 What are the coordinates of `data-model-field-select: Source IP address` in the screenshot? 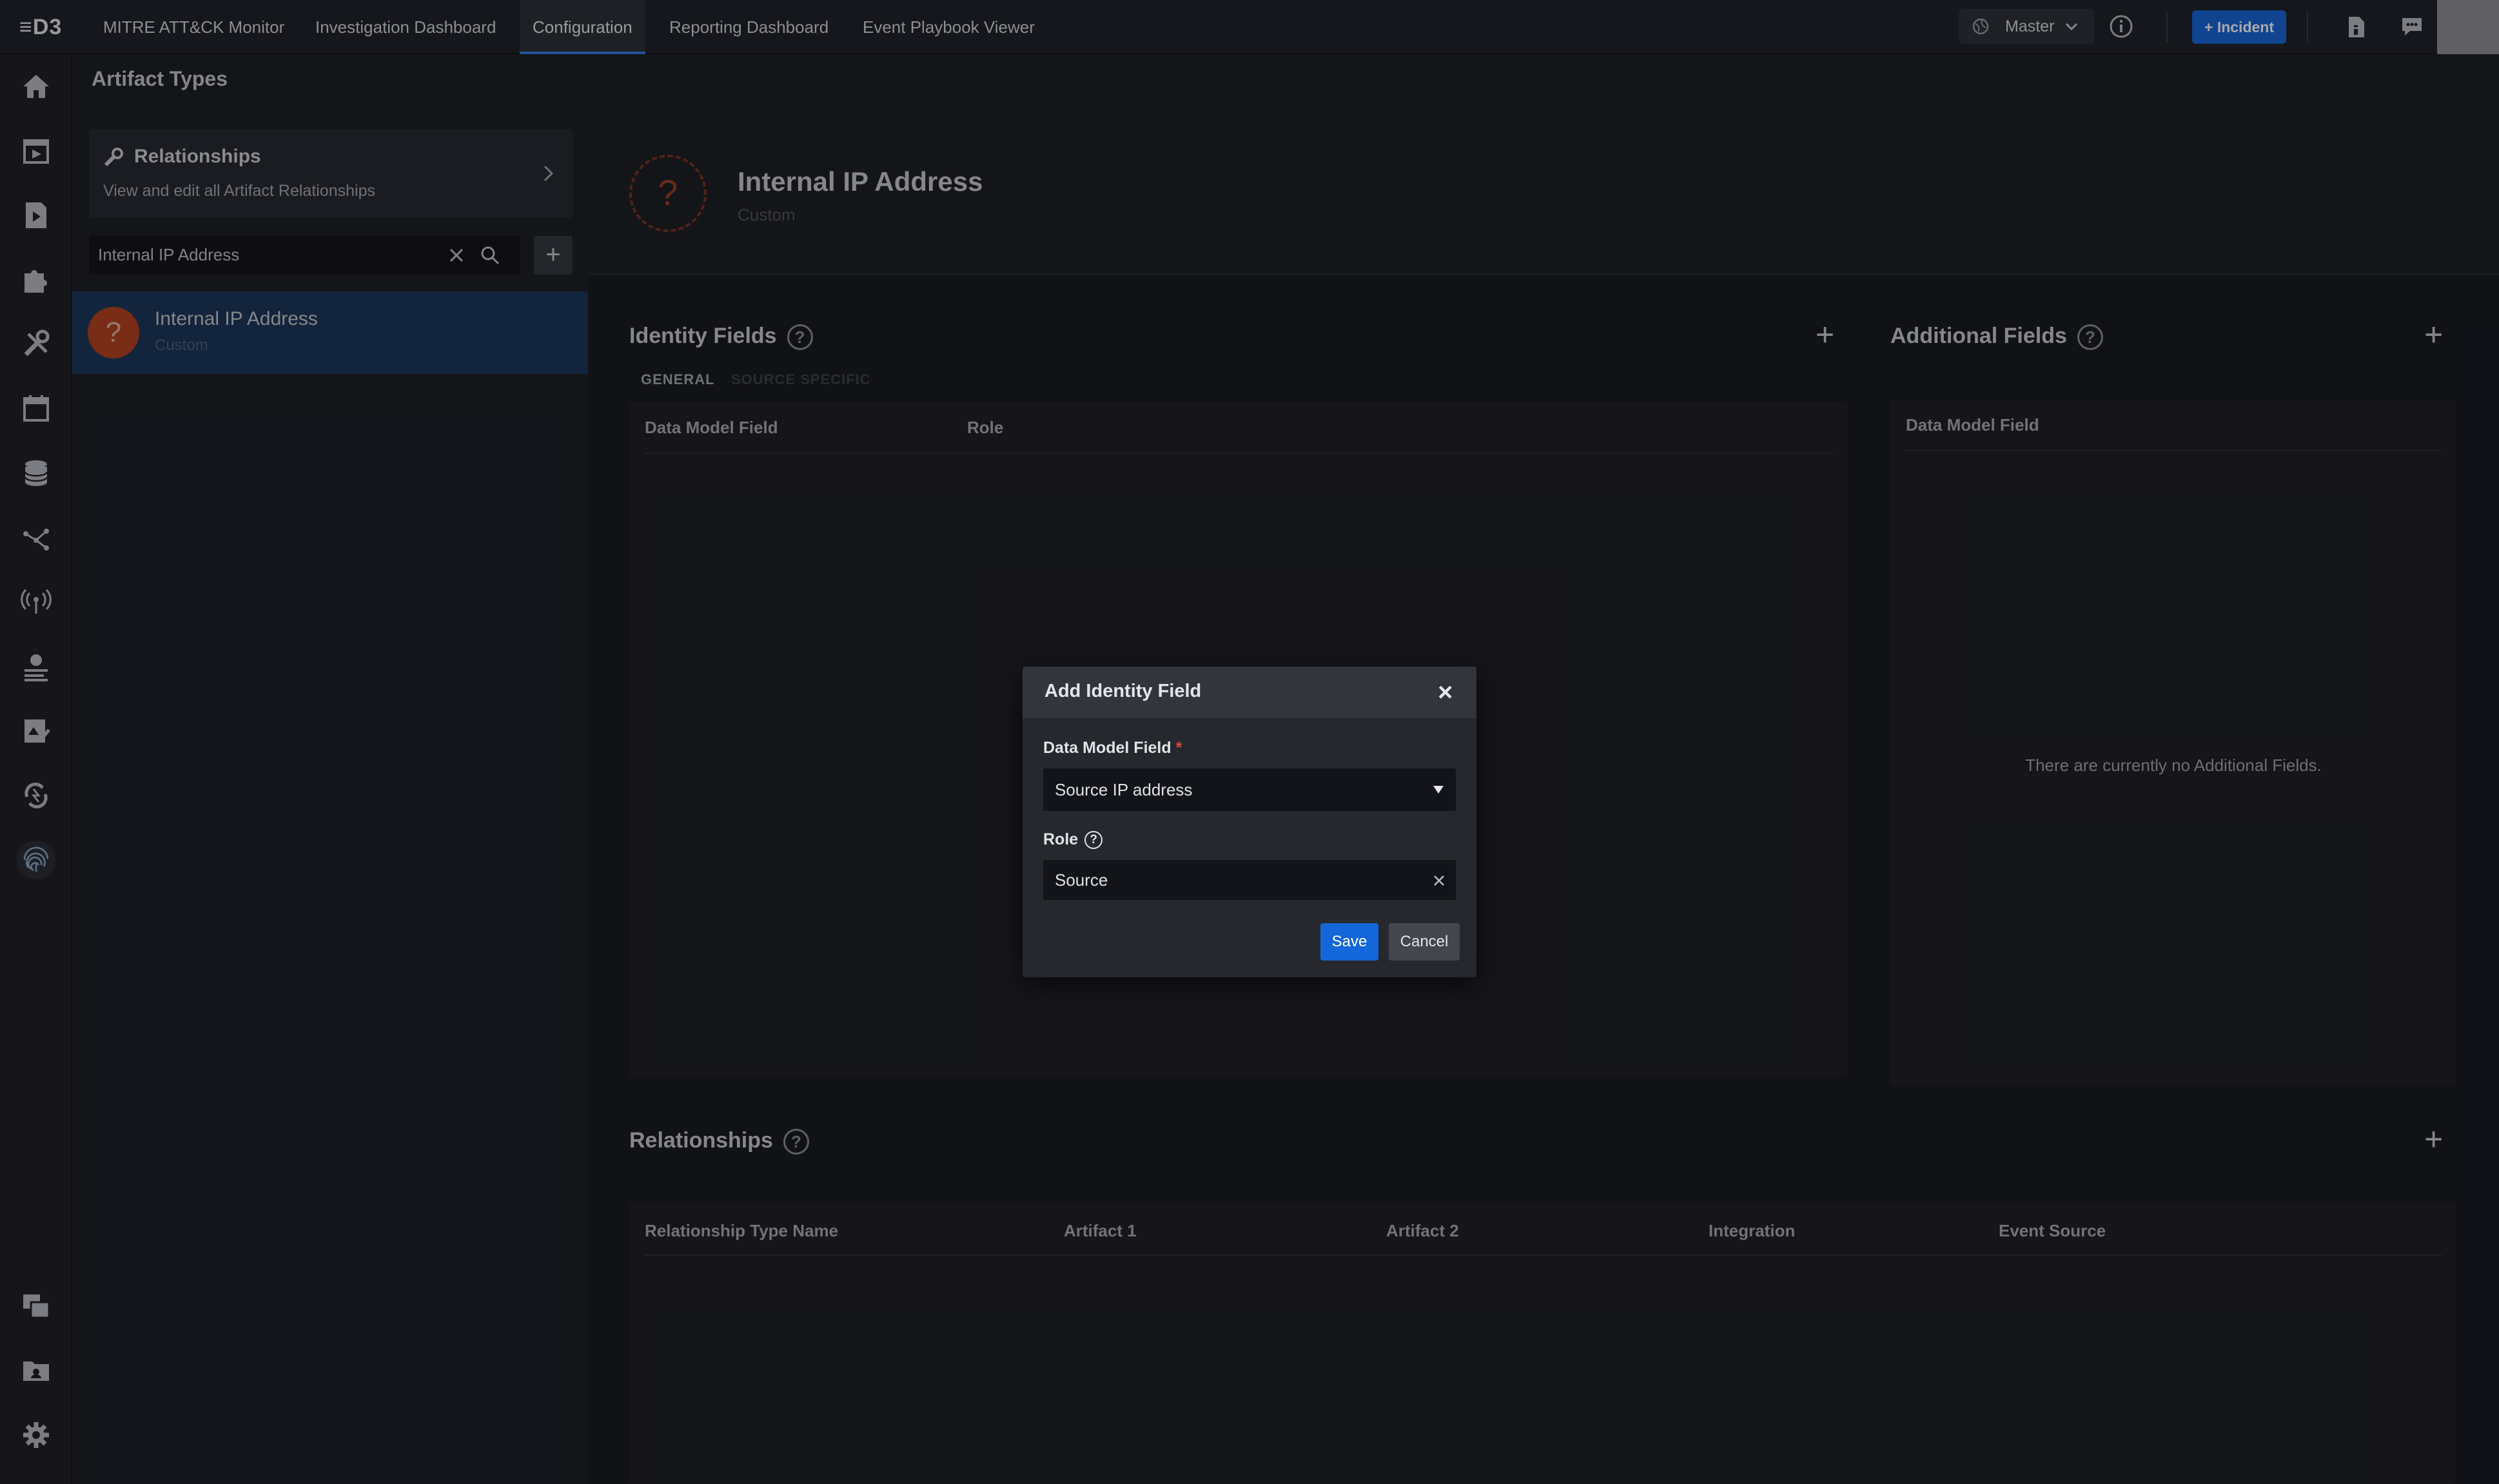 It's located at (1249, 789).